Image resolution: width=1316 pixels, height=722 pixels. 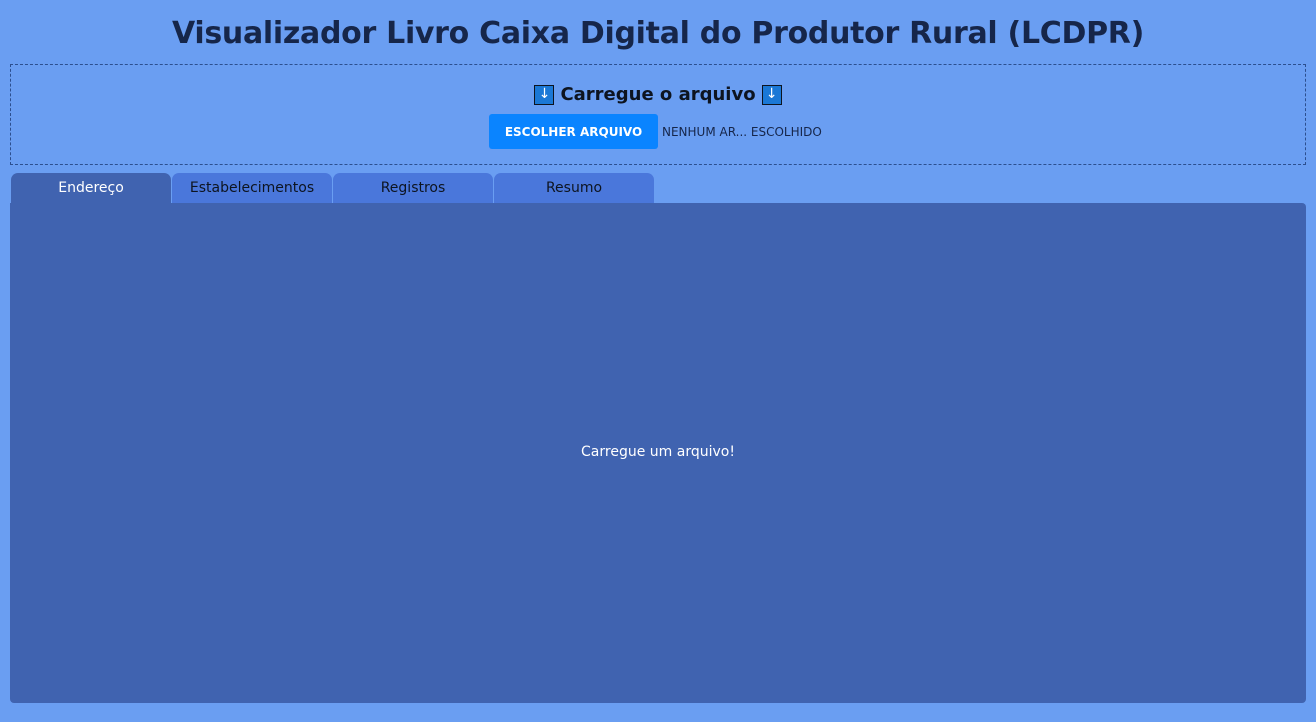 I want to click on file-input: ESCOLHER ARQUIVO NENHUM AR... ESCOLHIDO, so click(x=655, y=131).